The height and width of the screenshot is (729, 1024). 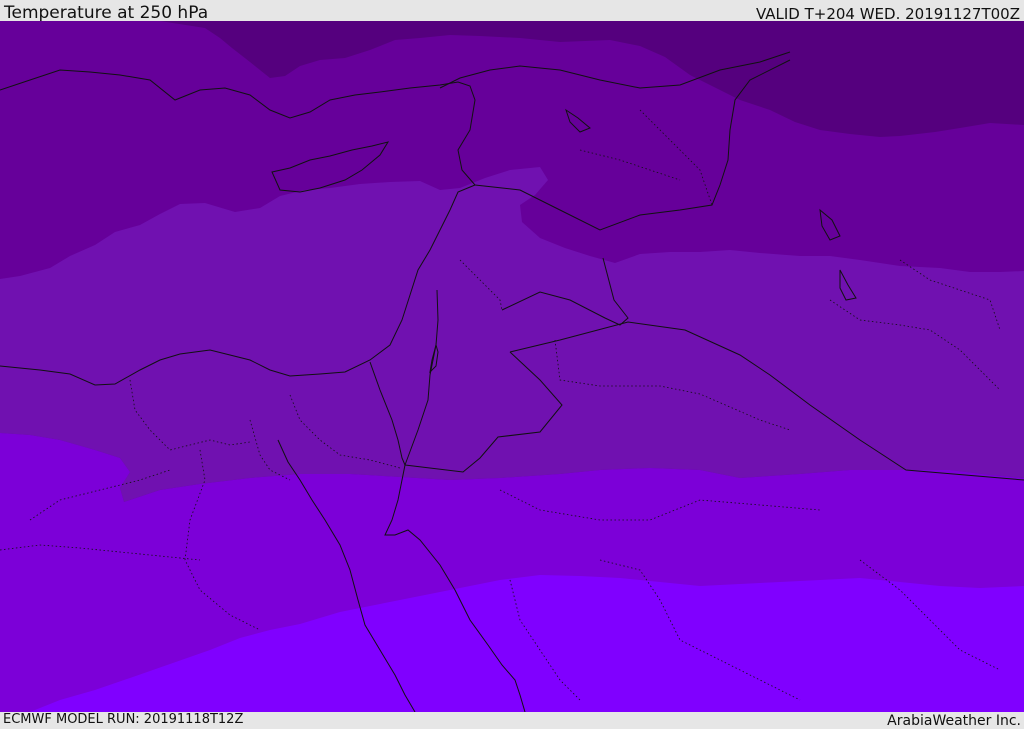 I want to click on credit-label: ArabiaWeather Inc., so click(x=954, y=721).